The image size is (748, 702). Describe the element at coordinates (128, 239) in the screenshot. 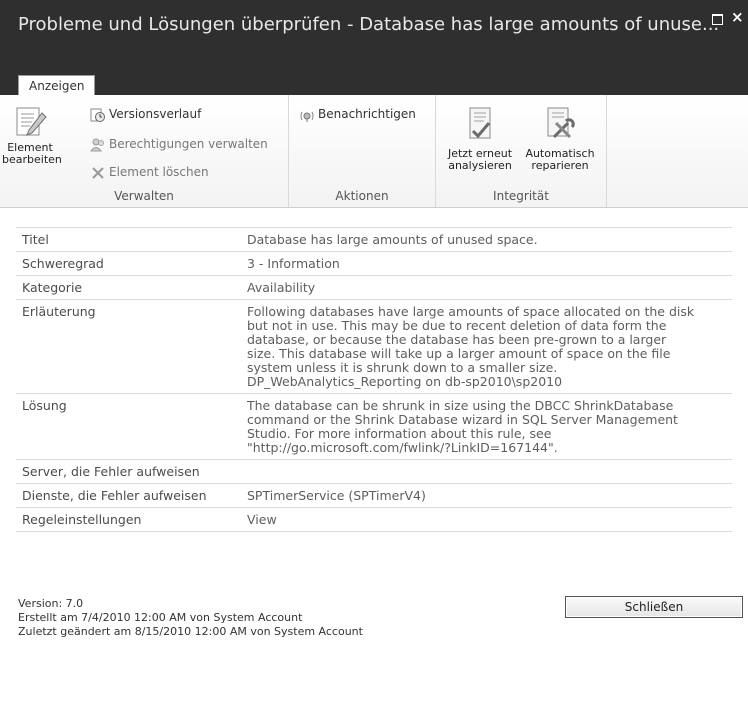

I see `property-label: Titel` at that location.